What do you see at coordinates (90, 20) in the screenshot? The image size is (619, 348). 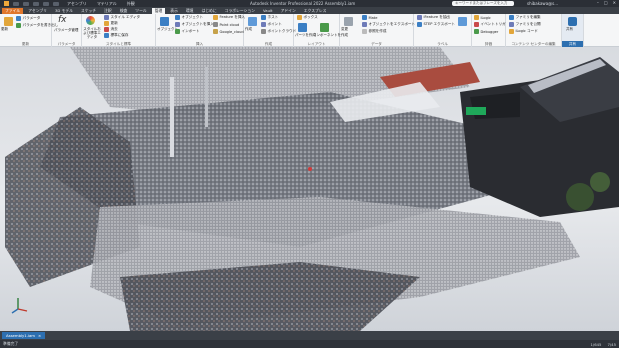 I see `style-editor-icon` at bounding box center [90, 20].